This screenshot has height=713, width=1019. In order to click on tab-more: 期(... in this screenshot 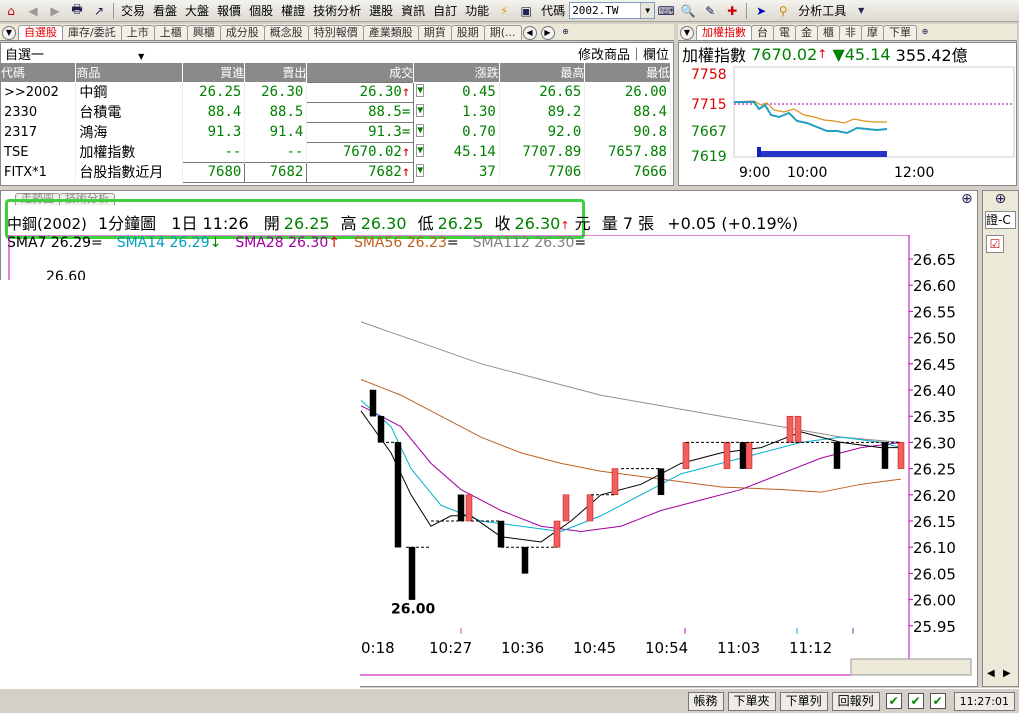, I will do `click(502, 32)`.